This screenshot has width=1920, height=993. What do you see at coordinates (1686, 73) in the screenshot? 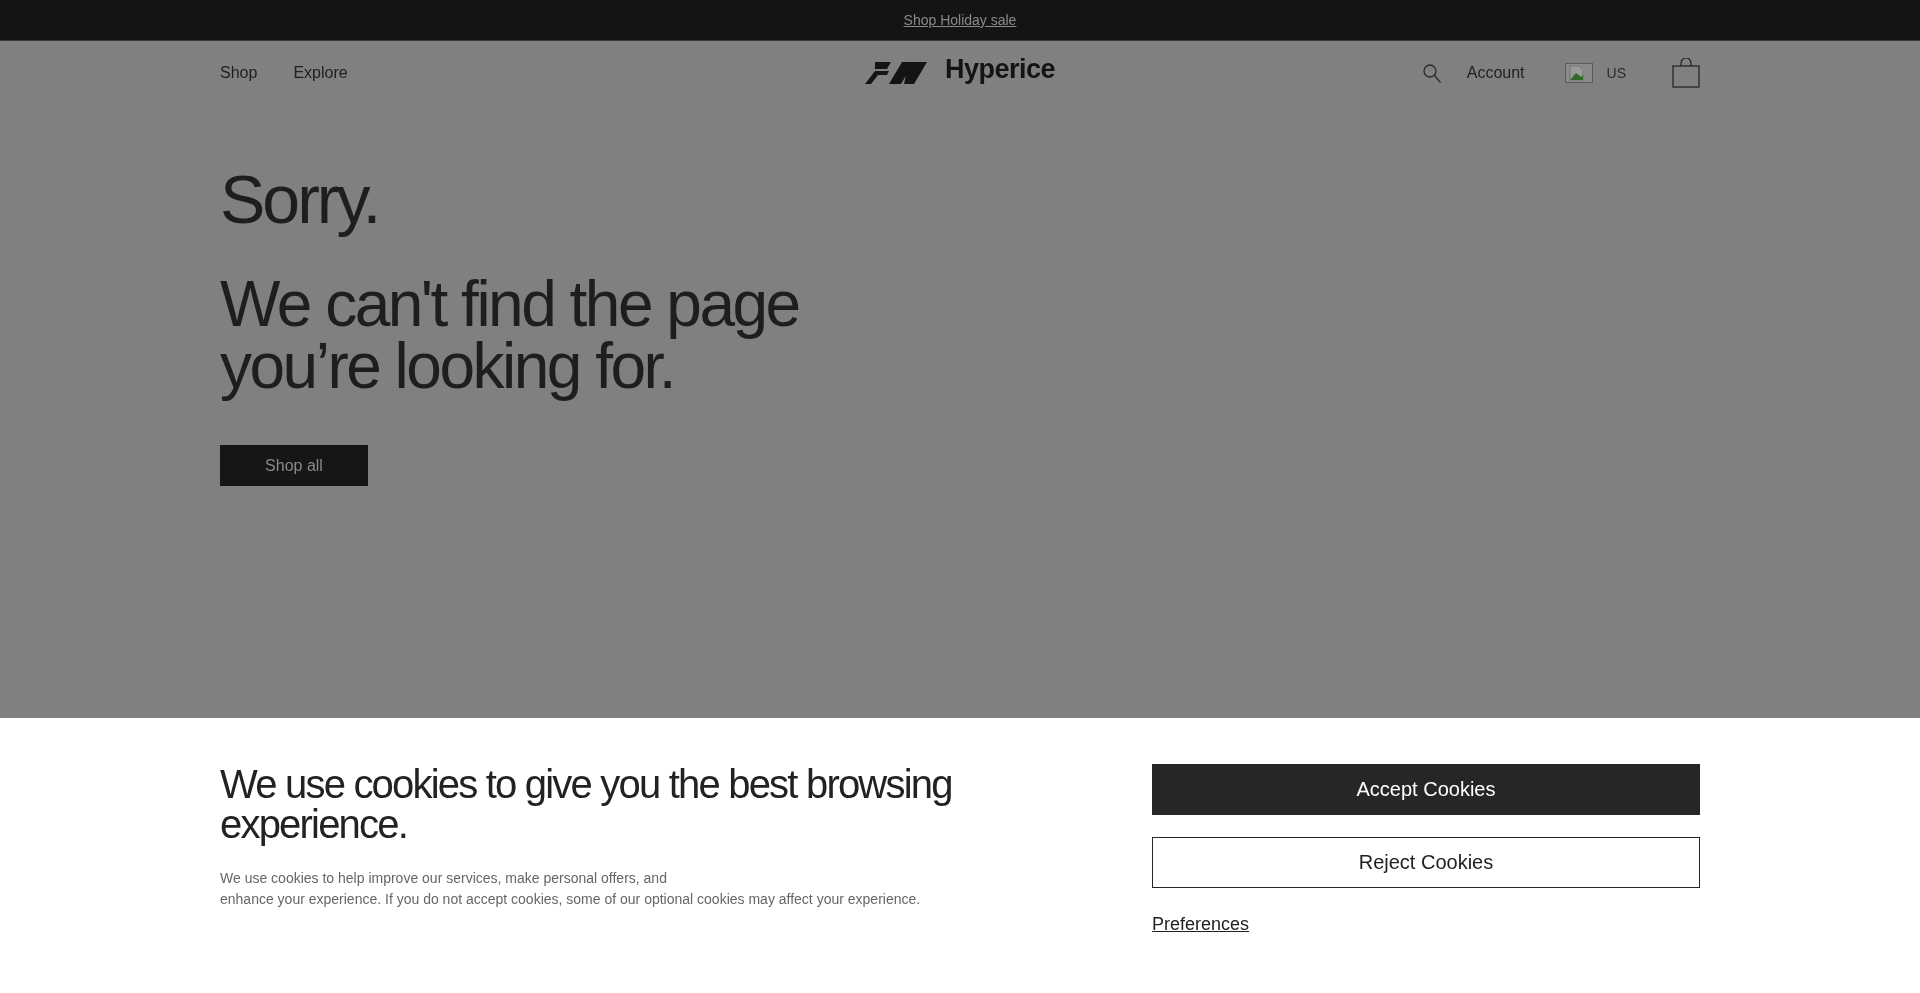
I see `bag-icon` at bounding box center [1686, 73].